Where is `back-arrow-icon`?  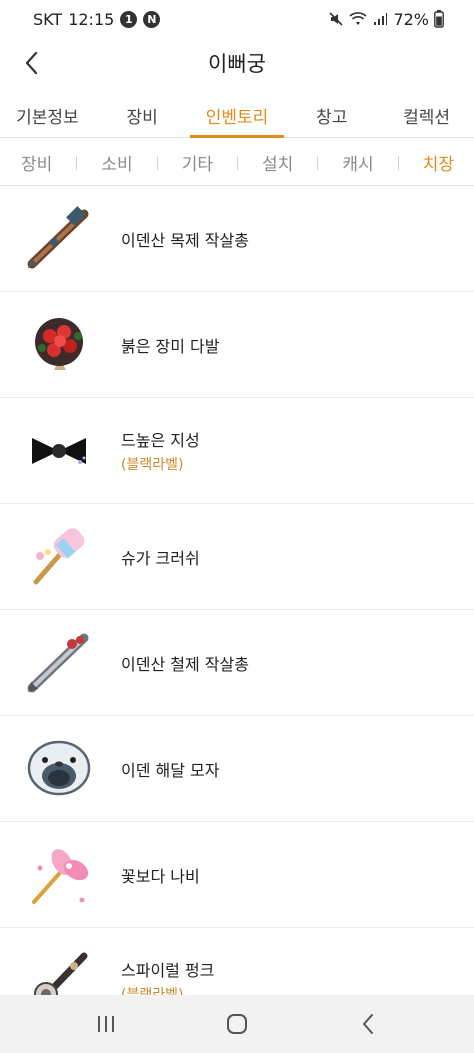
back-arrow-icon is located at coordinates (368, 1024).